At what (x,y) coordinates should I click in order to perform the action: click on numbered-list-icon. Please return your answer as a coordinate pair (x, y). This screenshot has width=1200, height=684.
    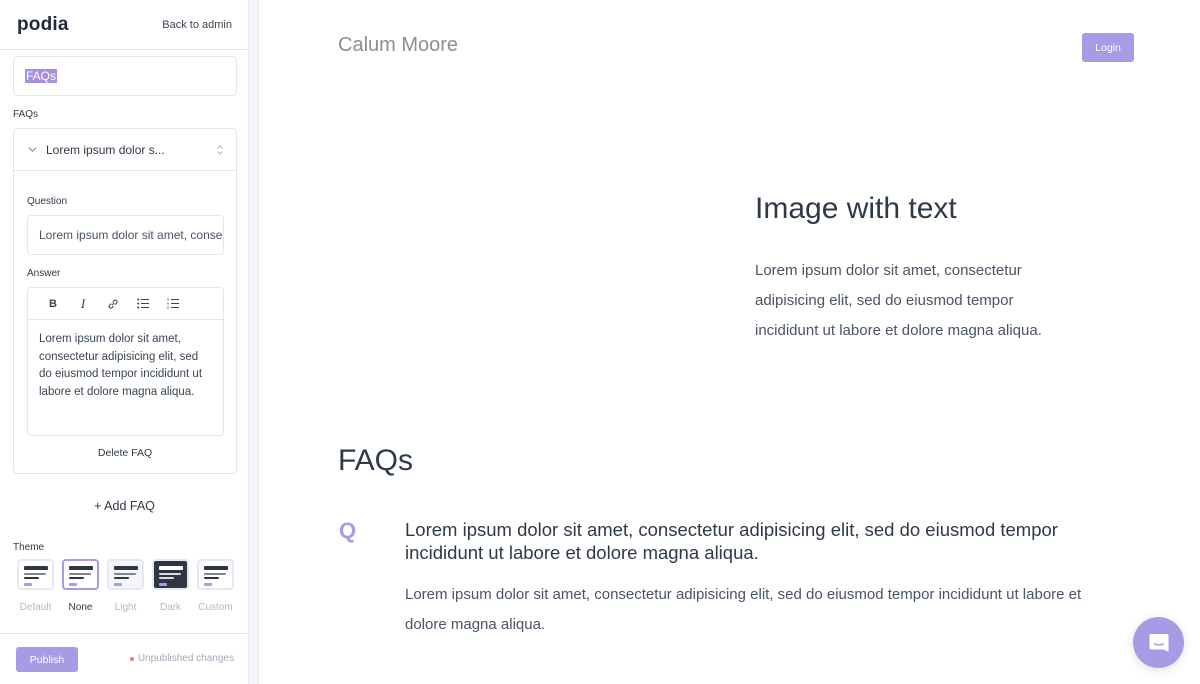
    Looking at the image, I should click on (173, 304).